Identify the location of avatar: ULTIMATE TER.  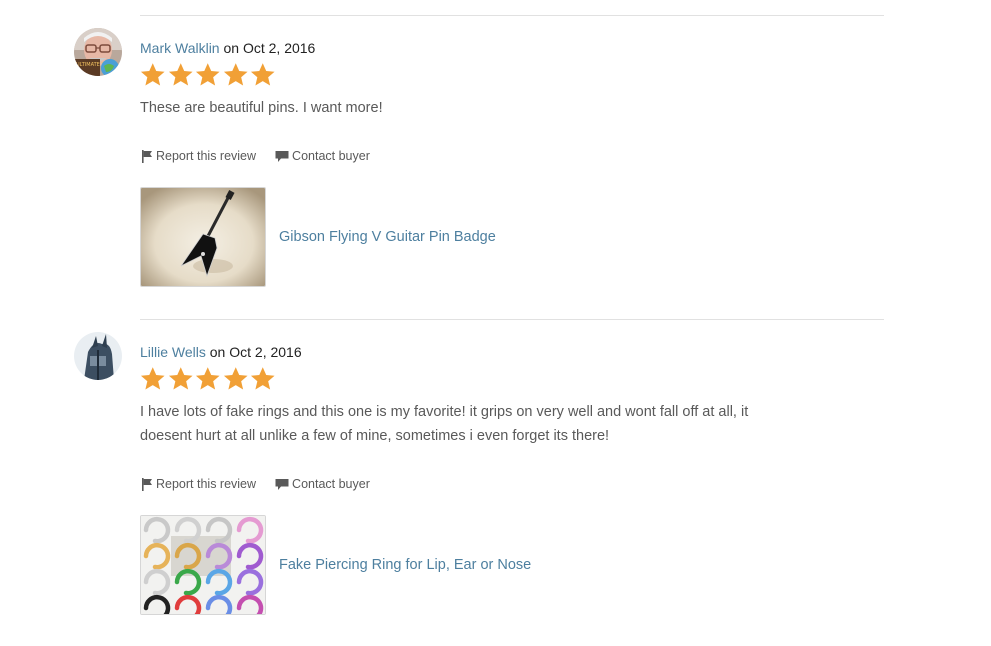
(98, 52).